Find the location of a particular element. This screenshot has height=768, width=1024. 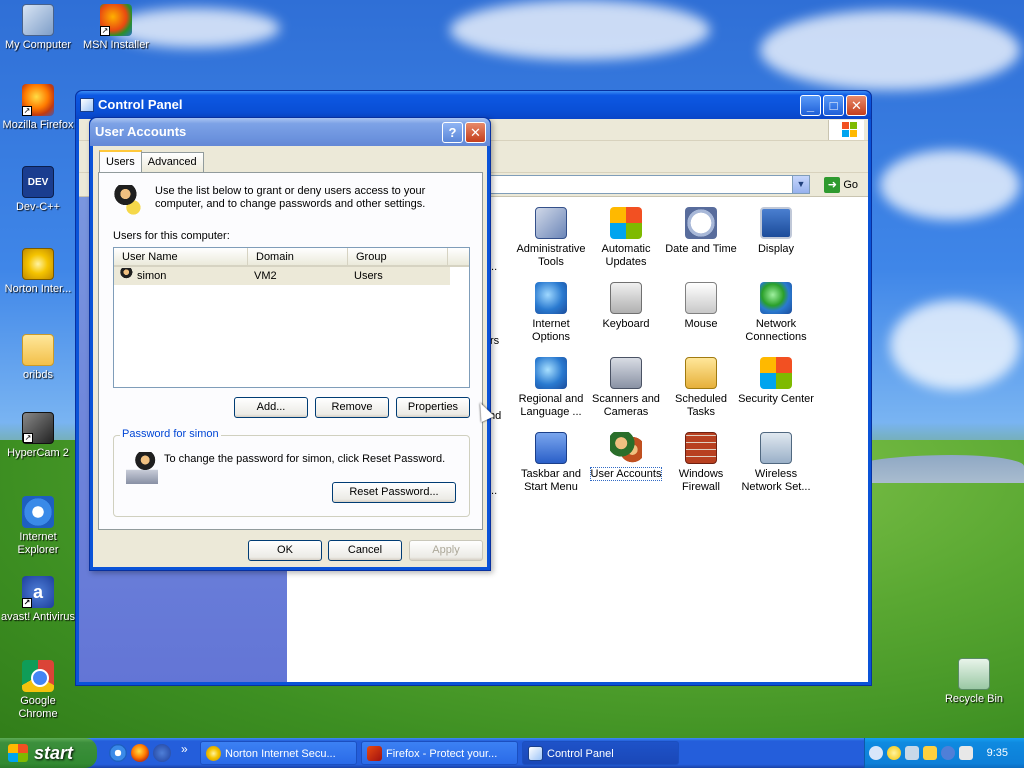

tab-users: Users is located at coordinates (120, 161).